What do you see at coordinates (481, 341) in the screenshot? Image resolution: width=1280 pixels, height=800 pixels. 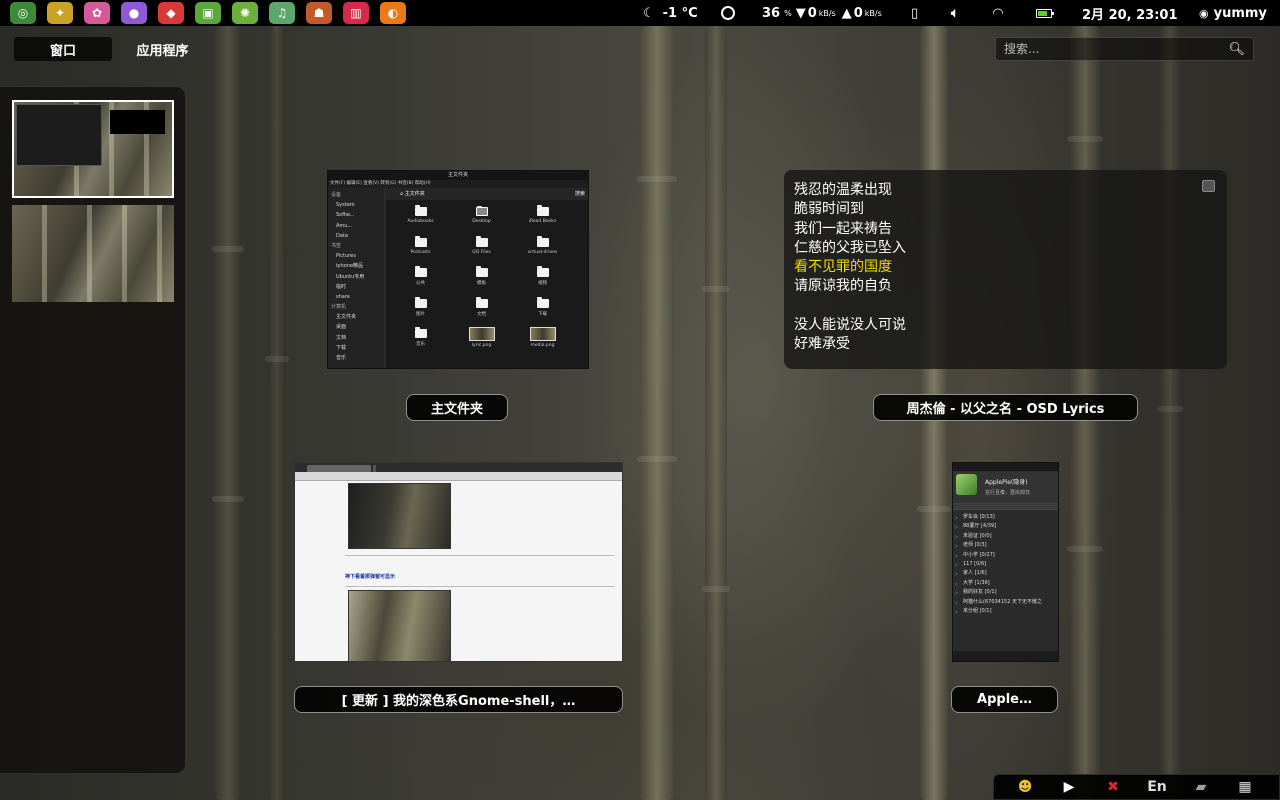 I see `file-item: lyric.png` at bounding box center [481, 341].